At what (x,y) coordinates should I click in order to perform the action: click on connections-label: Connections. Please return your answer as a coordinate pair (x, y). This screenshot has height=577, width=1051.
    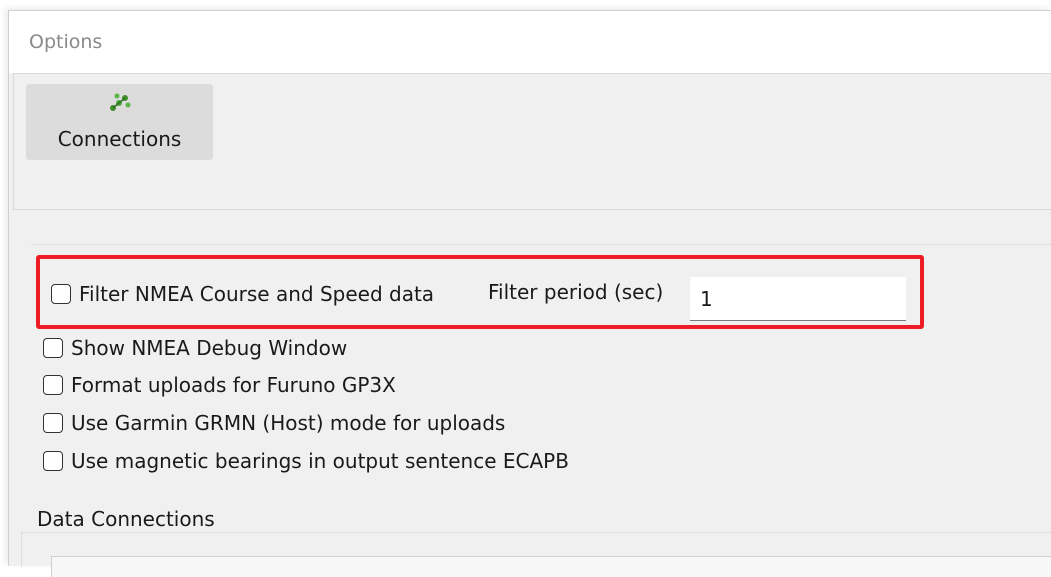
    Looking at the image, I should click on (119, 139).